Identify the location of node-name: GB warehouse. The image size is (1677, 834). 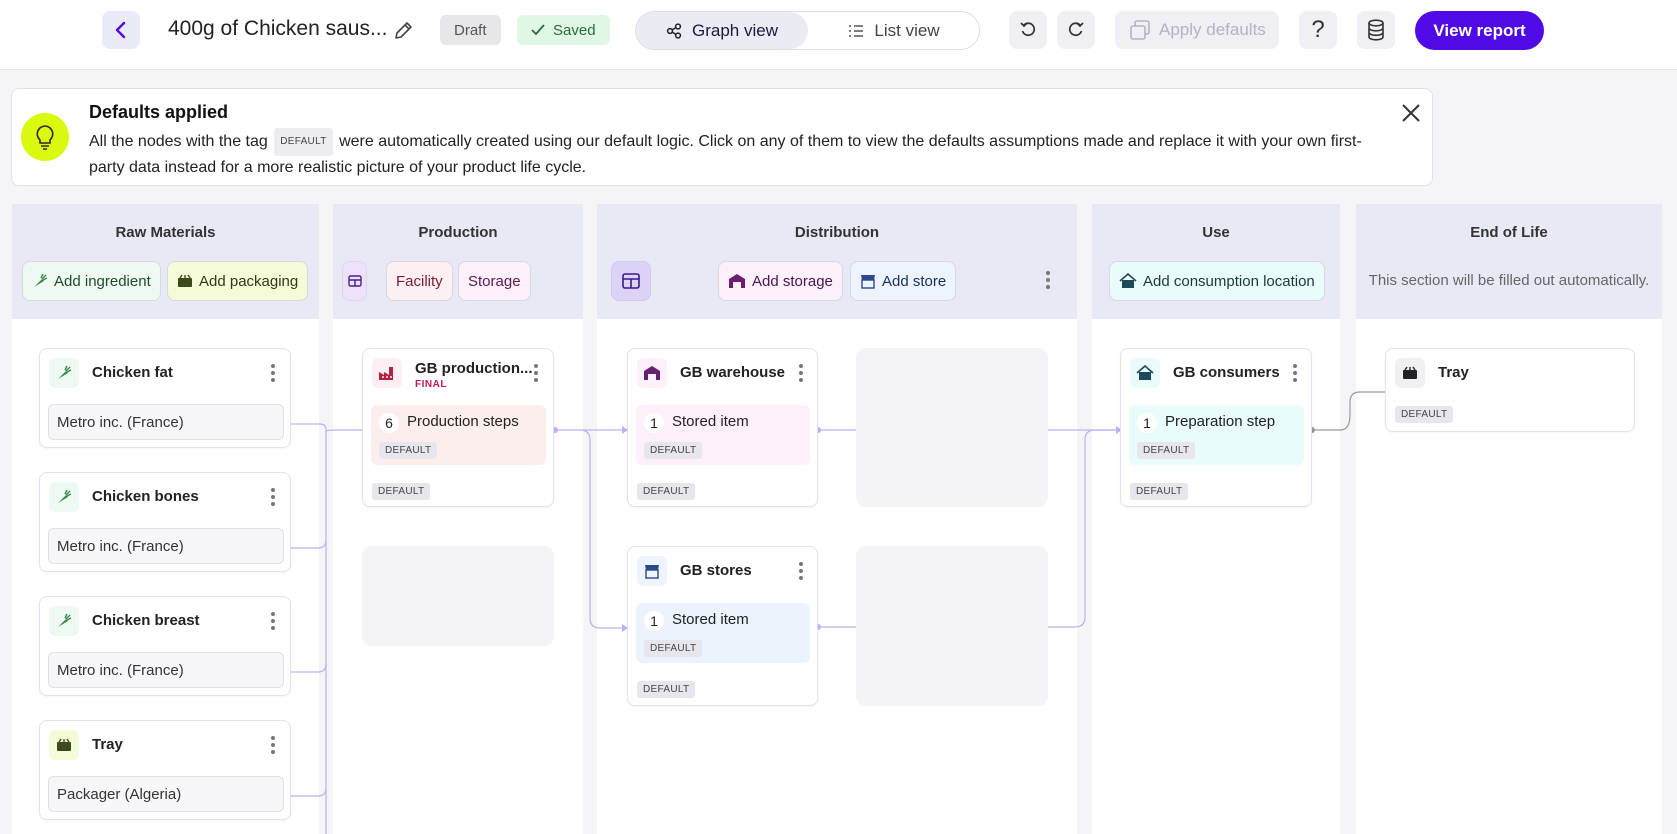
(733, 372).